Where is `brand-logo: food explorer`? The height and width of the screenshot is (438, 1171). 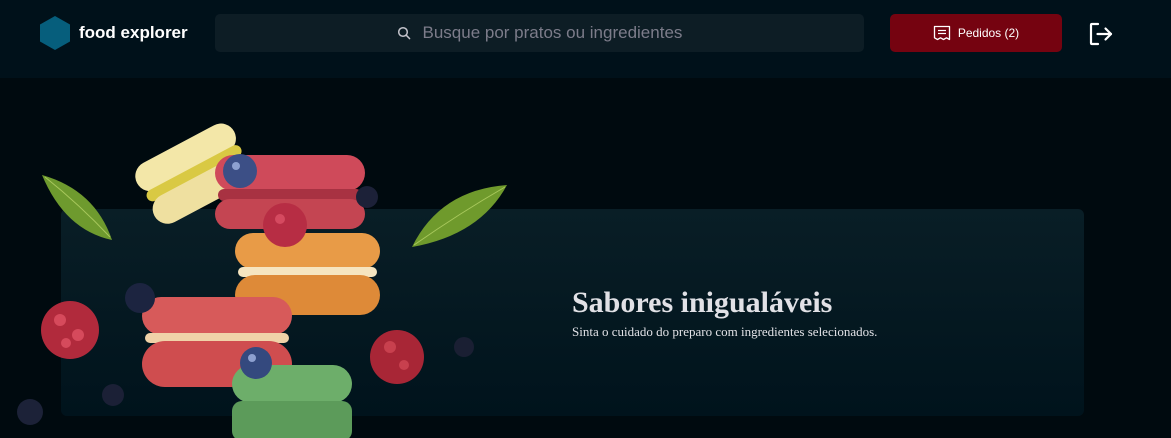
brand-logo: food explorer is located at coordinates (114, 33).